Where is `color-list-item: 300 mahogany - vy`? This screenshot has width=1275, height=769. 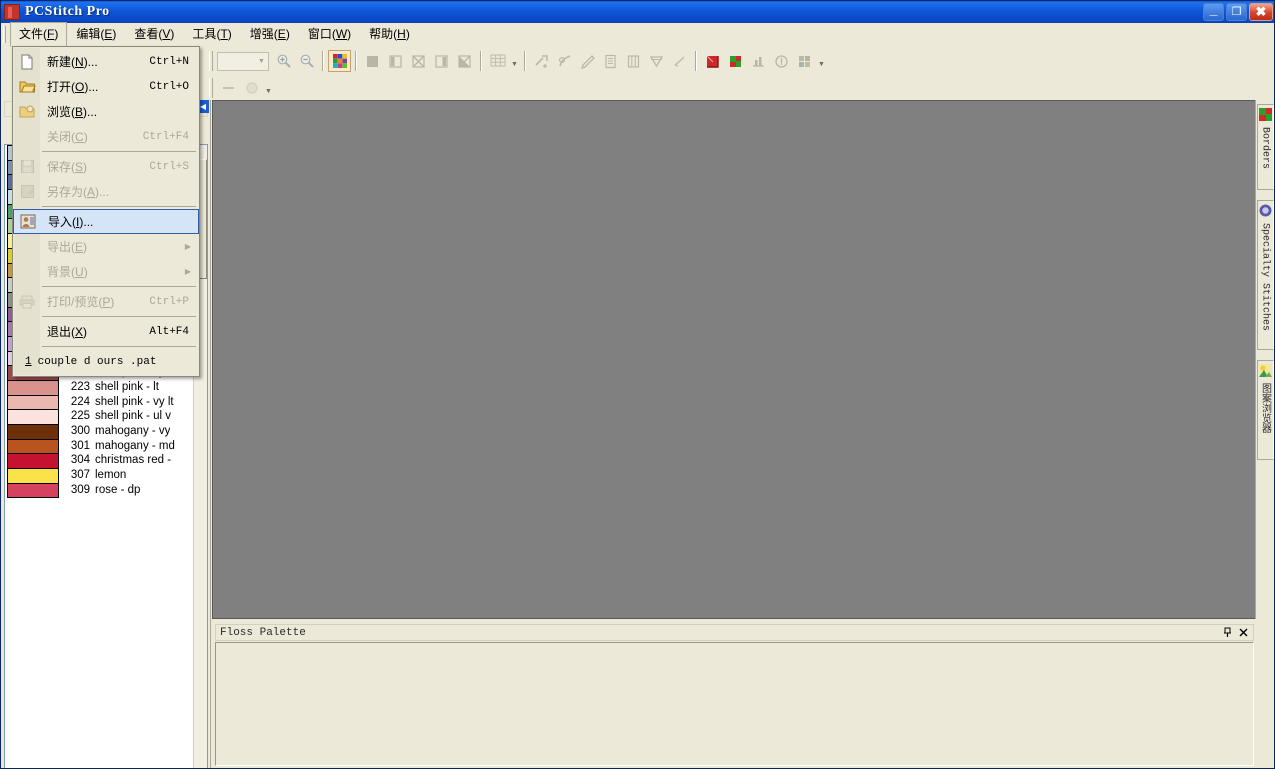
color-list-item: 300 mahogany - vy is located at coordinates (100, 431).